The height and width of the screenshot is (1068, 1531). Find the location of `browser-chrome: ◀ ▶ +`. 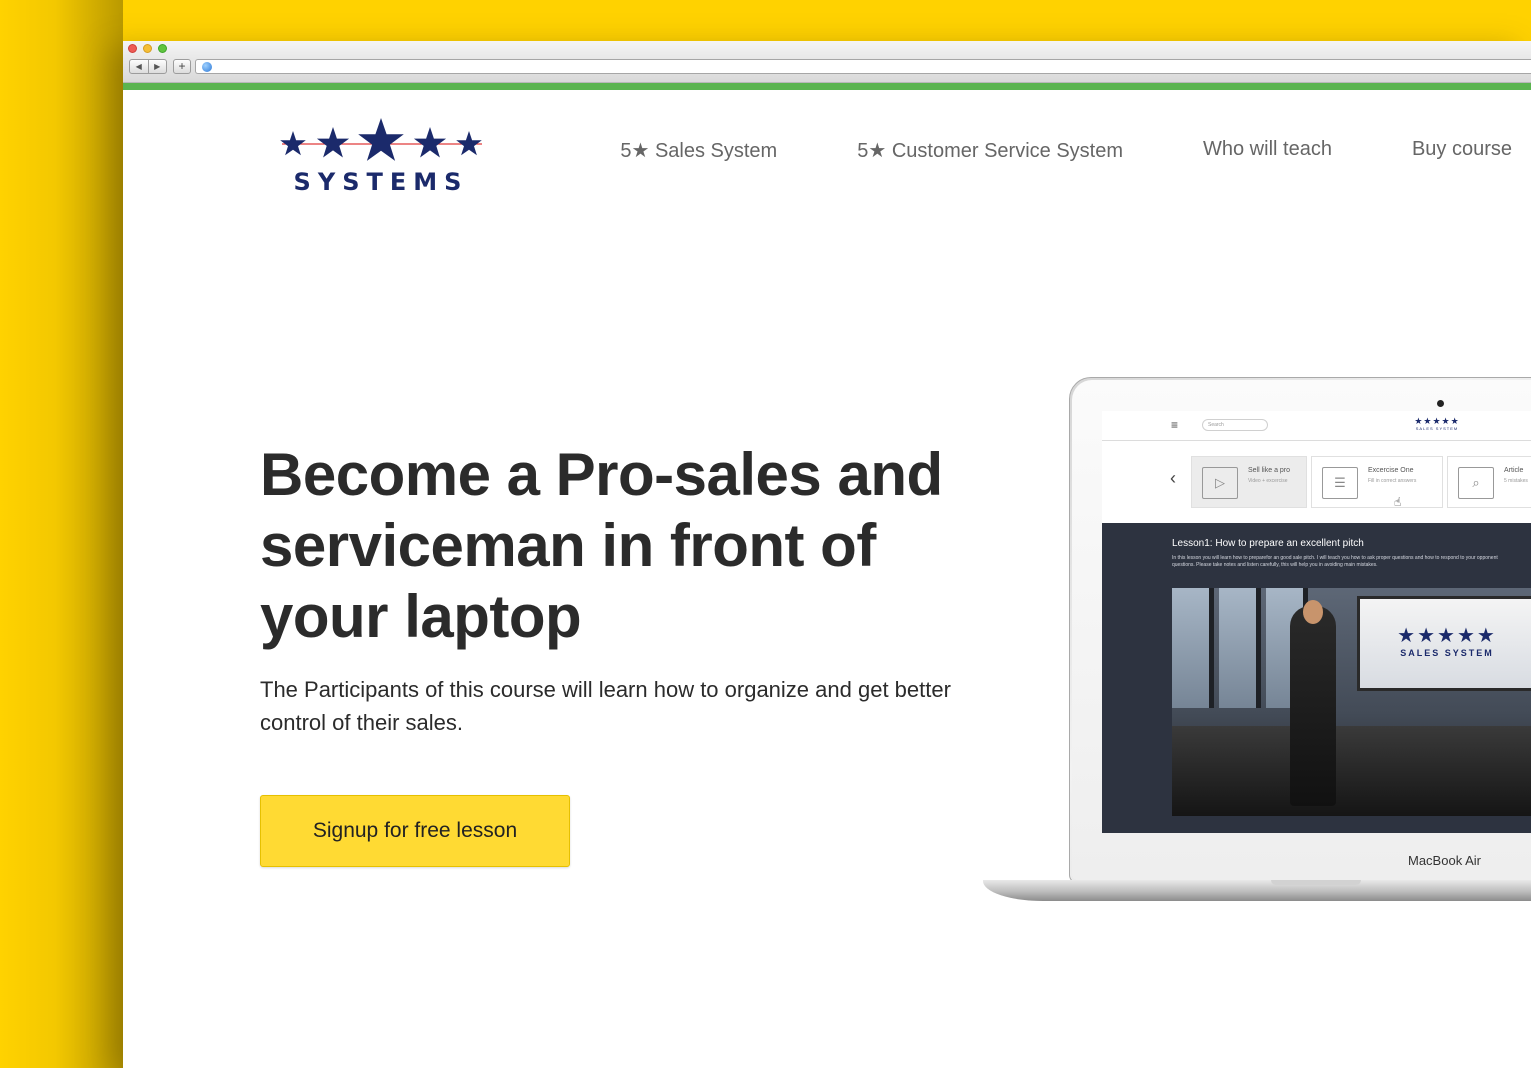

browser-chrome: ◀ ▶ + is located at coordinates (827, 62).